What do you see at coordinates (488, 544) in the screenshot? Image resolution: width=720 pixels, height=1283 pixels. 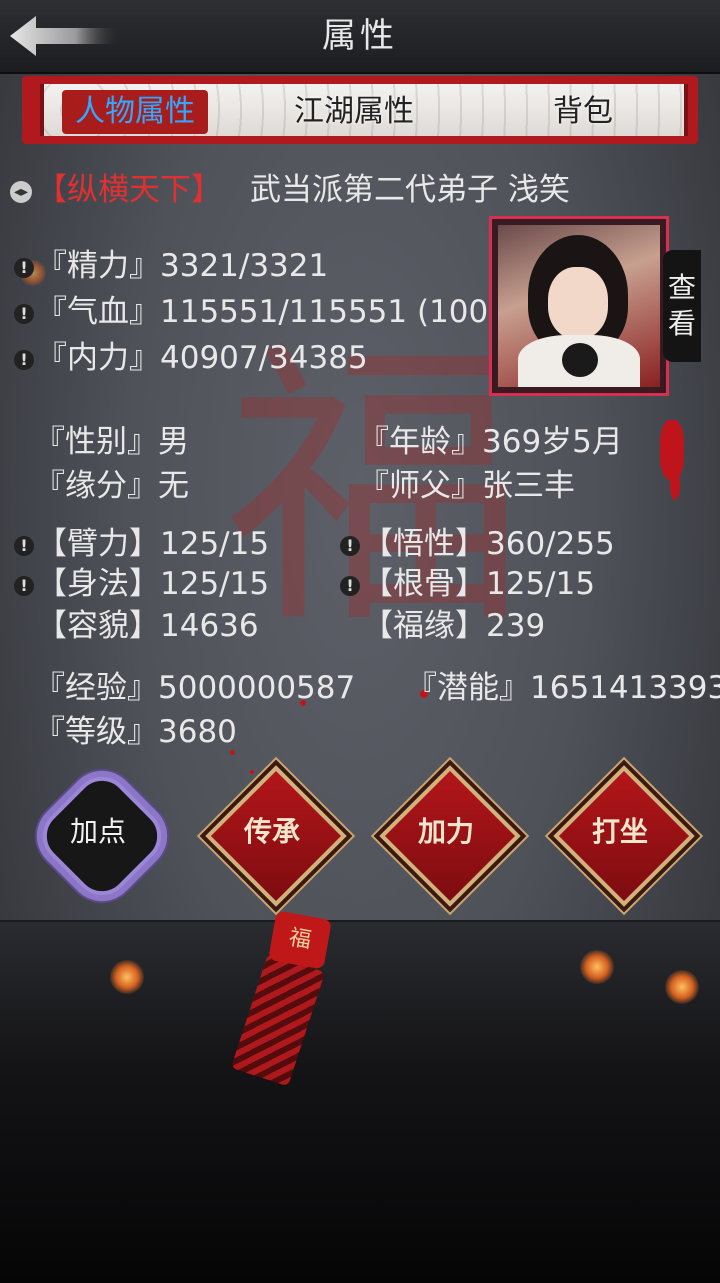 I see `attr-comprehension-value: 【悟性】360/255` at bounding box center [488, 544].